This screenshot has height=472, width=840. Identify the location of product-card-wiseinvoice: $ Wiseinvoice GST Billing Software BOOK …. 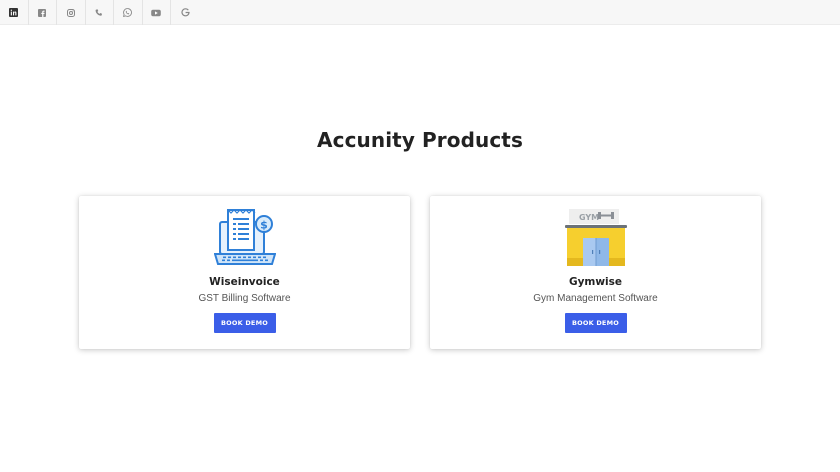
(244, 272).